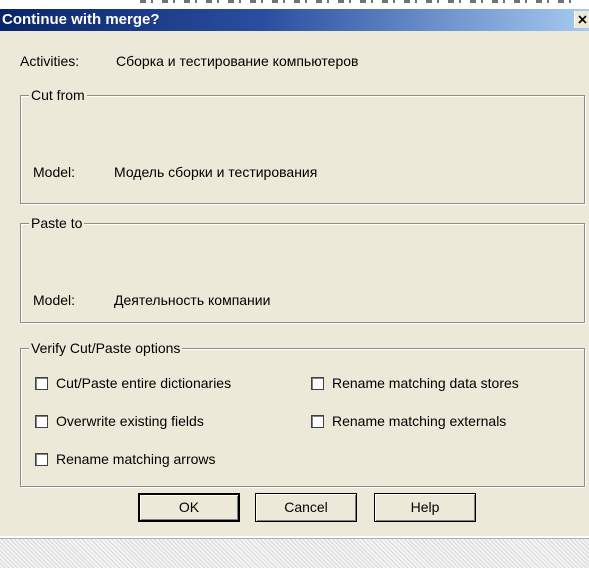 The width and height of the screenshot is (589, 568). Describe the element at coordinates (294, 20) in the screenshot. I see `title-bar: Continue with merge?` at that location.